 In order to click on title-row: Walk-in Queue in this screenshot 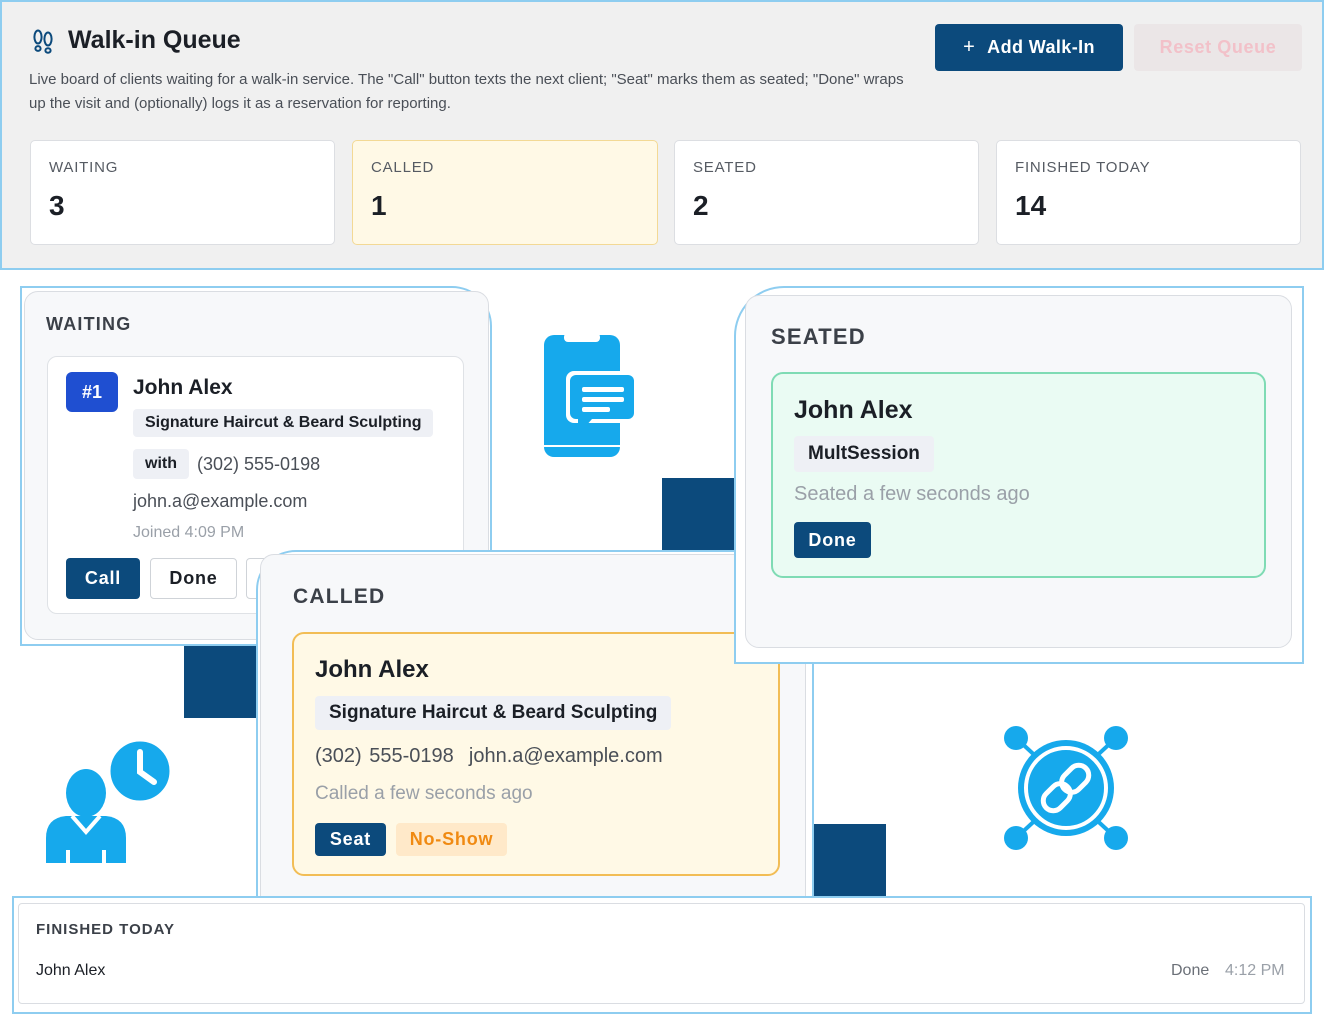, I will do `click(135, 40)`.